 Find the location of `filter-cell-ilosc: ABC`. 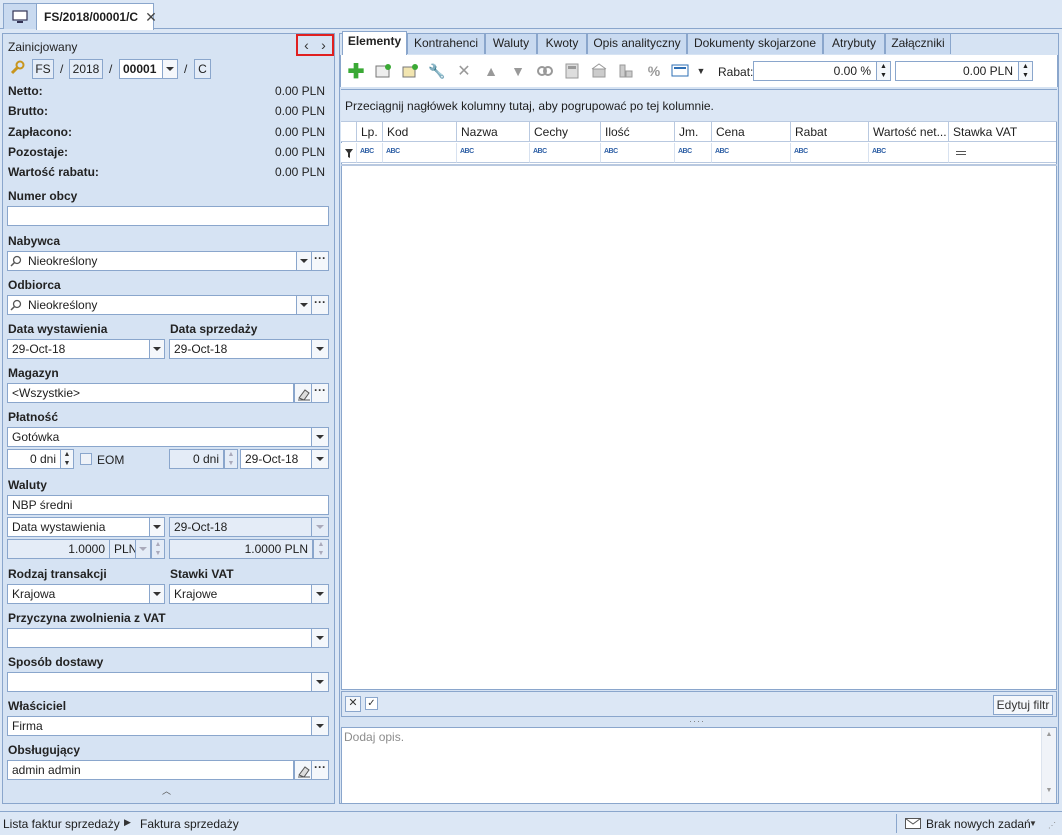

filter-cell-ilosc: ABC is located at coordinates (638, 153).